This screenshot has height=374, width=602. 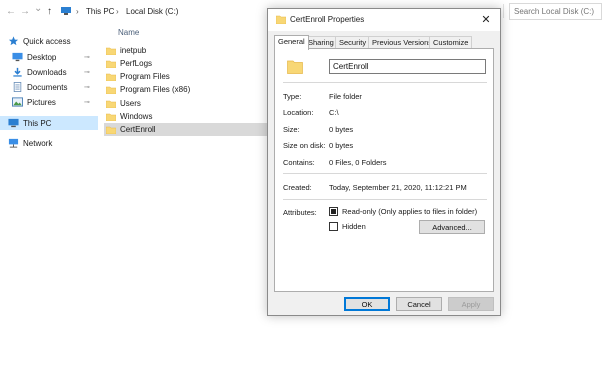 I want to click on sidebar-item-label: Network, so click(x=38, y=143).